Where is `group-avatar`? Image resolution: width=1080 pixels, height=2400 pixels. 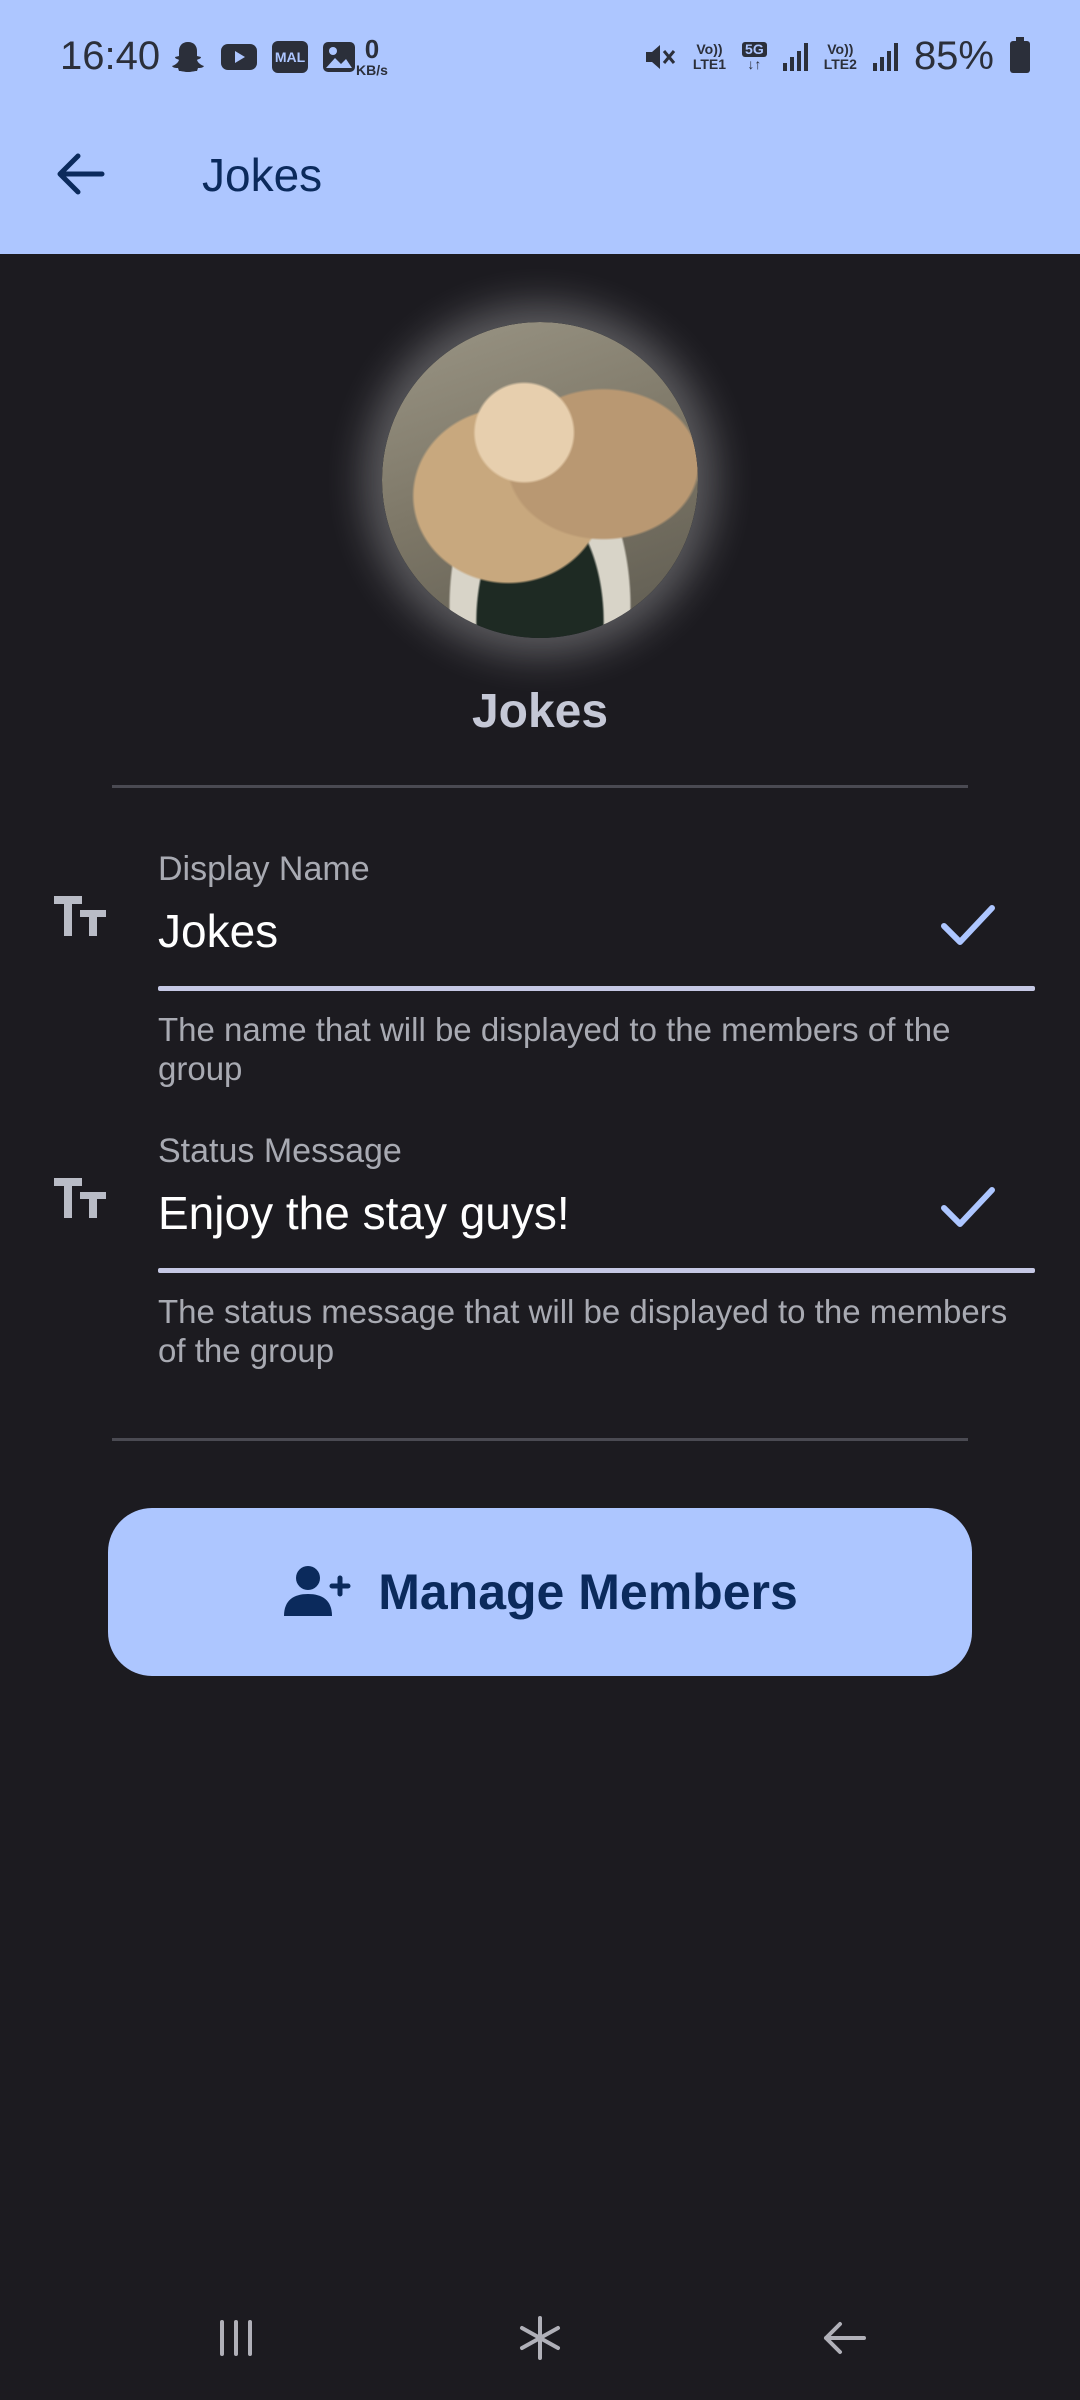
group-avatar is located at coordinates (540, 480).